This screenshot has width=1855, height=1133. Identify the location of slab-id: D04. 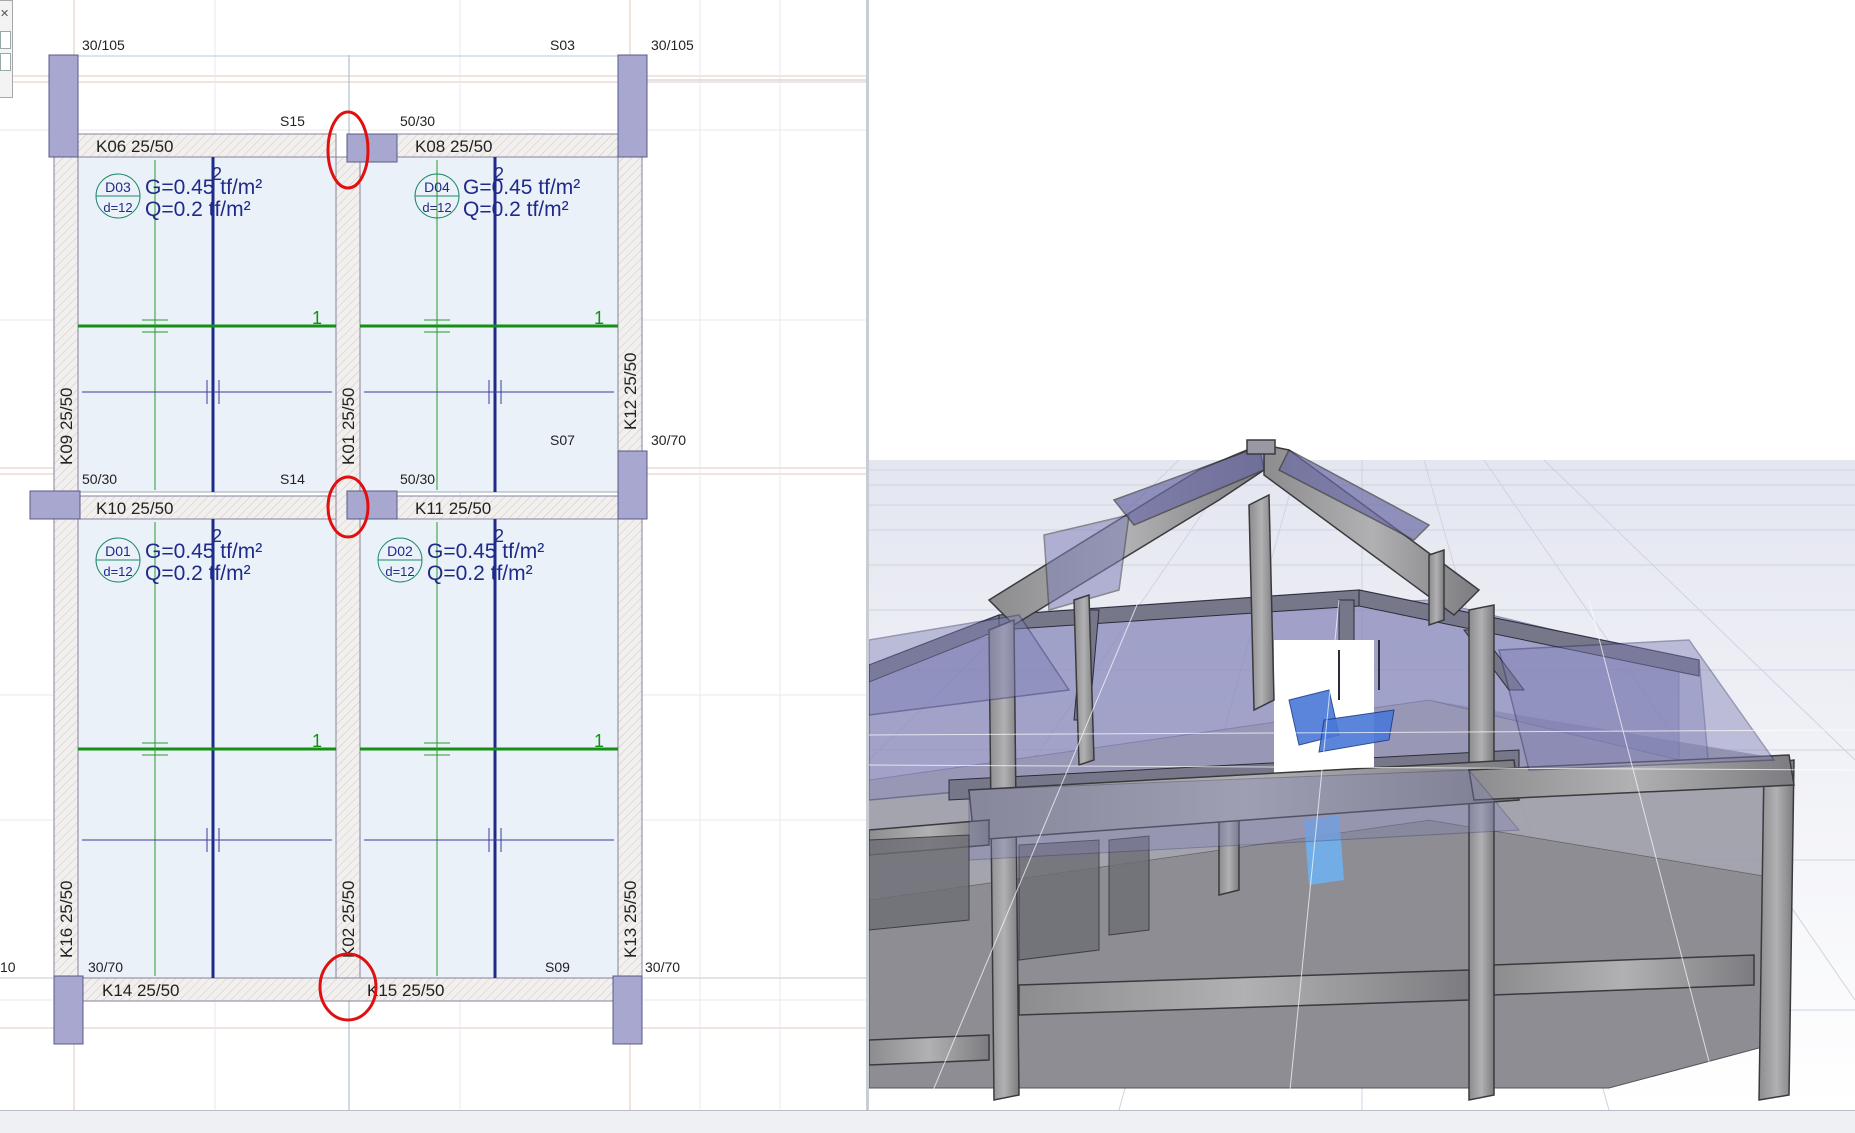
(437, 187).